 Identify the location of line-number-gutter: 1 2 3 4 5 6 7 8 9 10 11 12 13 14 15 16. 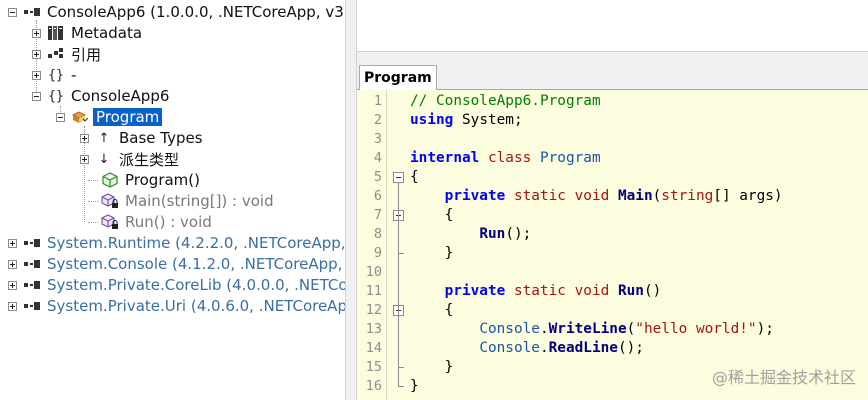
(372, 245).